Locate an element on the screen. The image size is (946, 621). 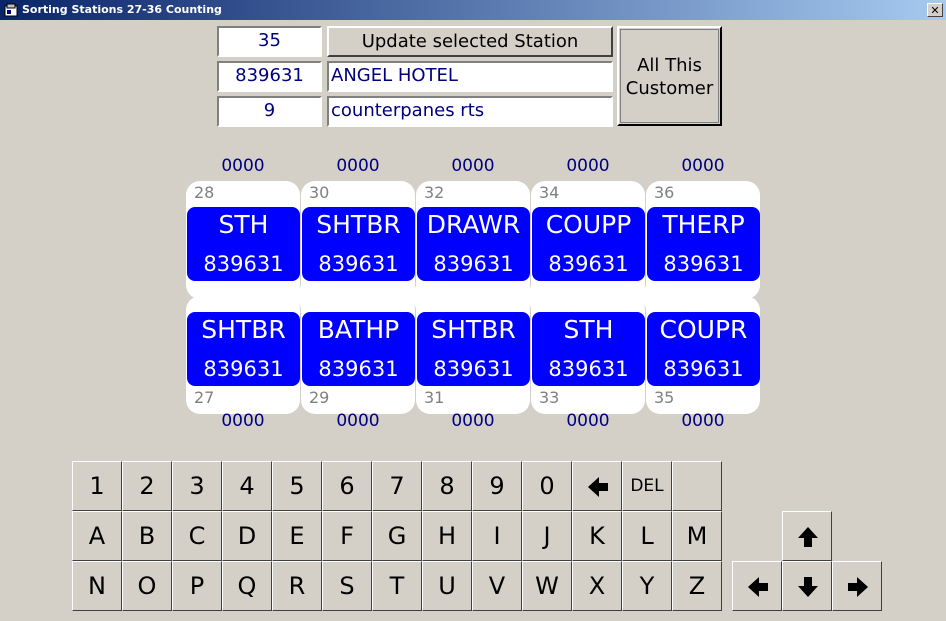
update-station-button: Update selected Station is located at coordinates (470, 41).